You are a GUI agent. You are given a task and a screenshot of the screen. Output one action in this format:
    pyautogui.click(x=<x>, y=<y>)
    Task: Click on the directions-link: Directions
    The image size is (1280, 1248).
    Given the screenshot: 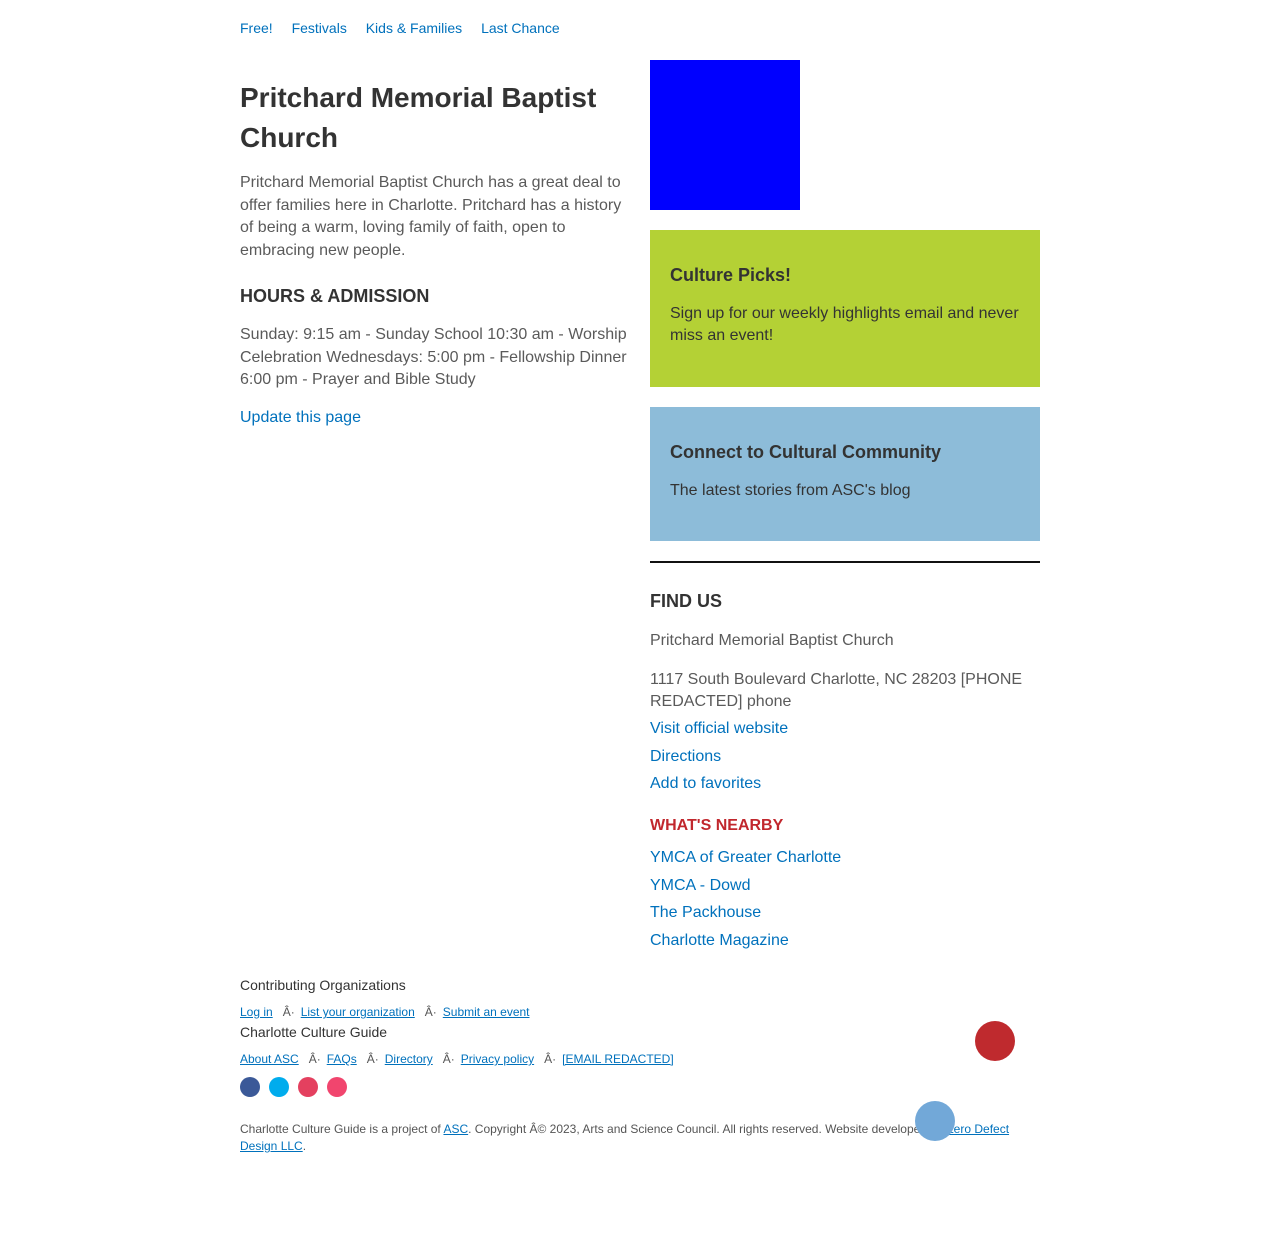 What is the action you would take?
    pyautogui.click(x=845, y=757)
    